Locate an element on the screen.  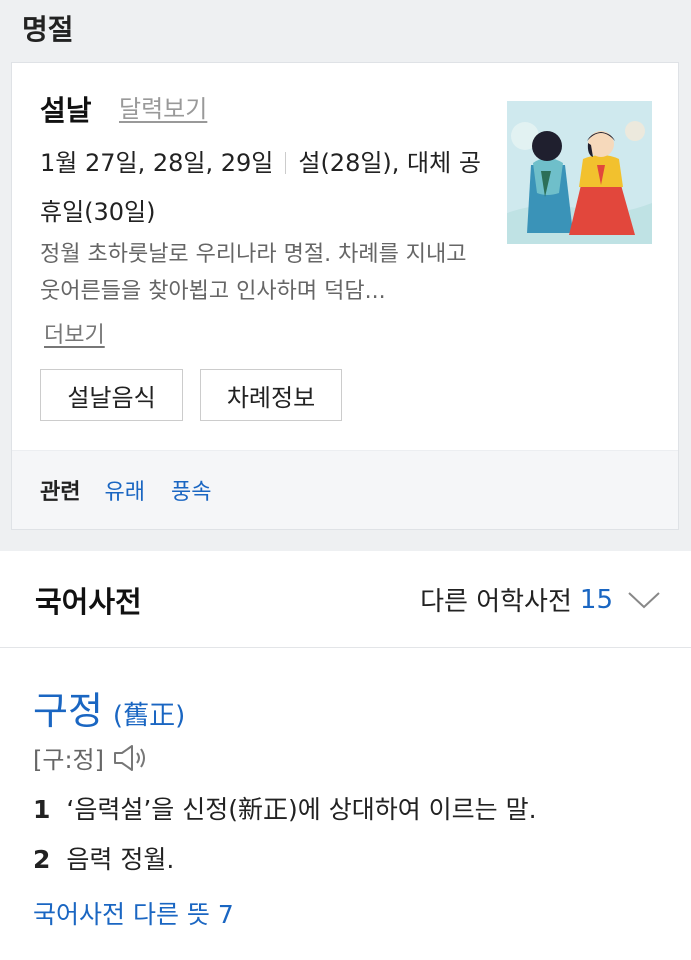
chip-holiday-food: 설날음식 is located at coordinates (111, 395).